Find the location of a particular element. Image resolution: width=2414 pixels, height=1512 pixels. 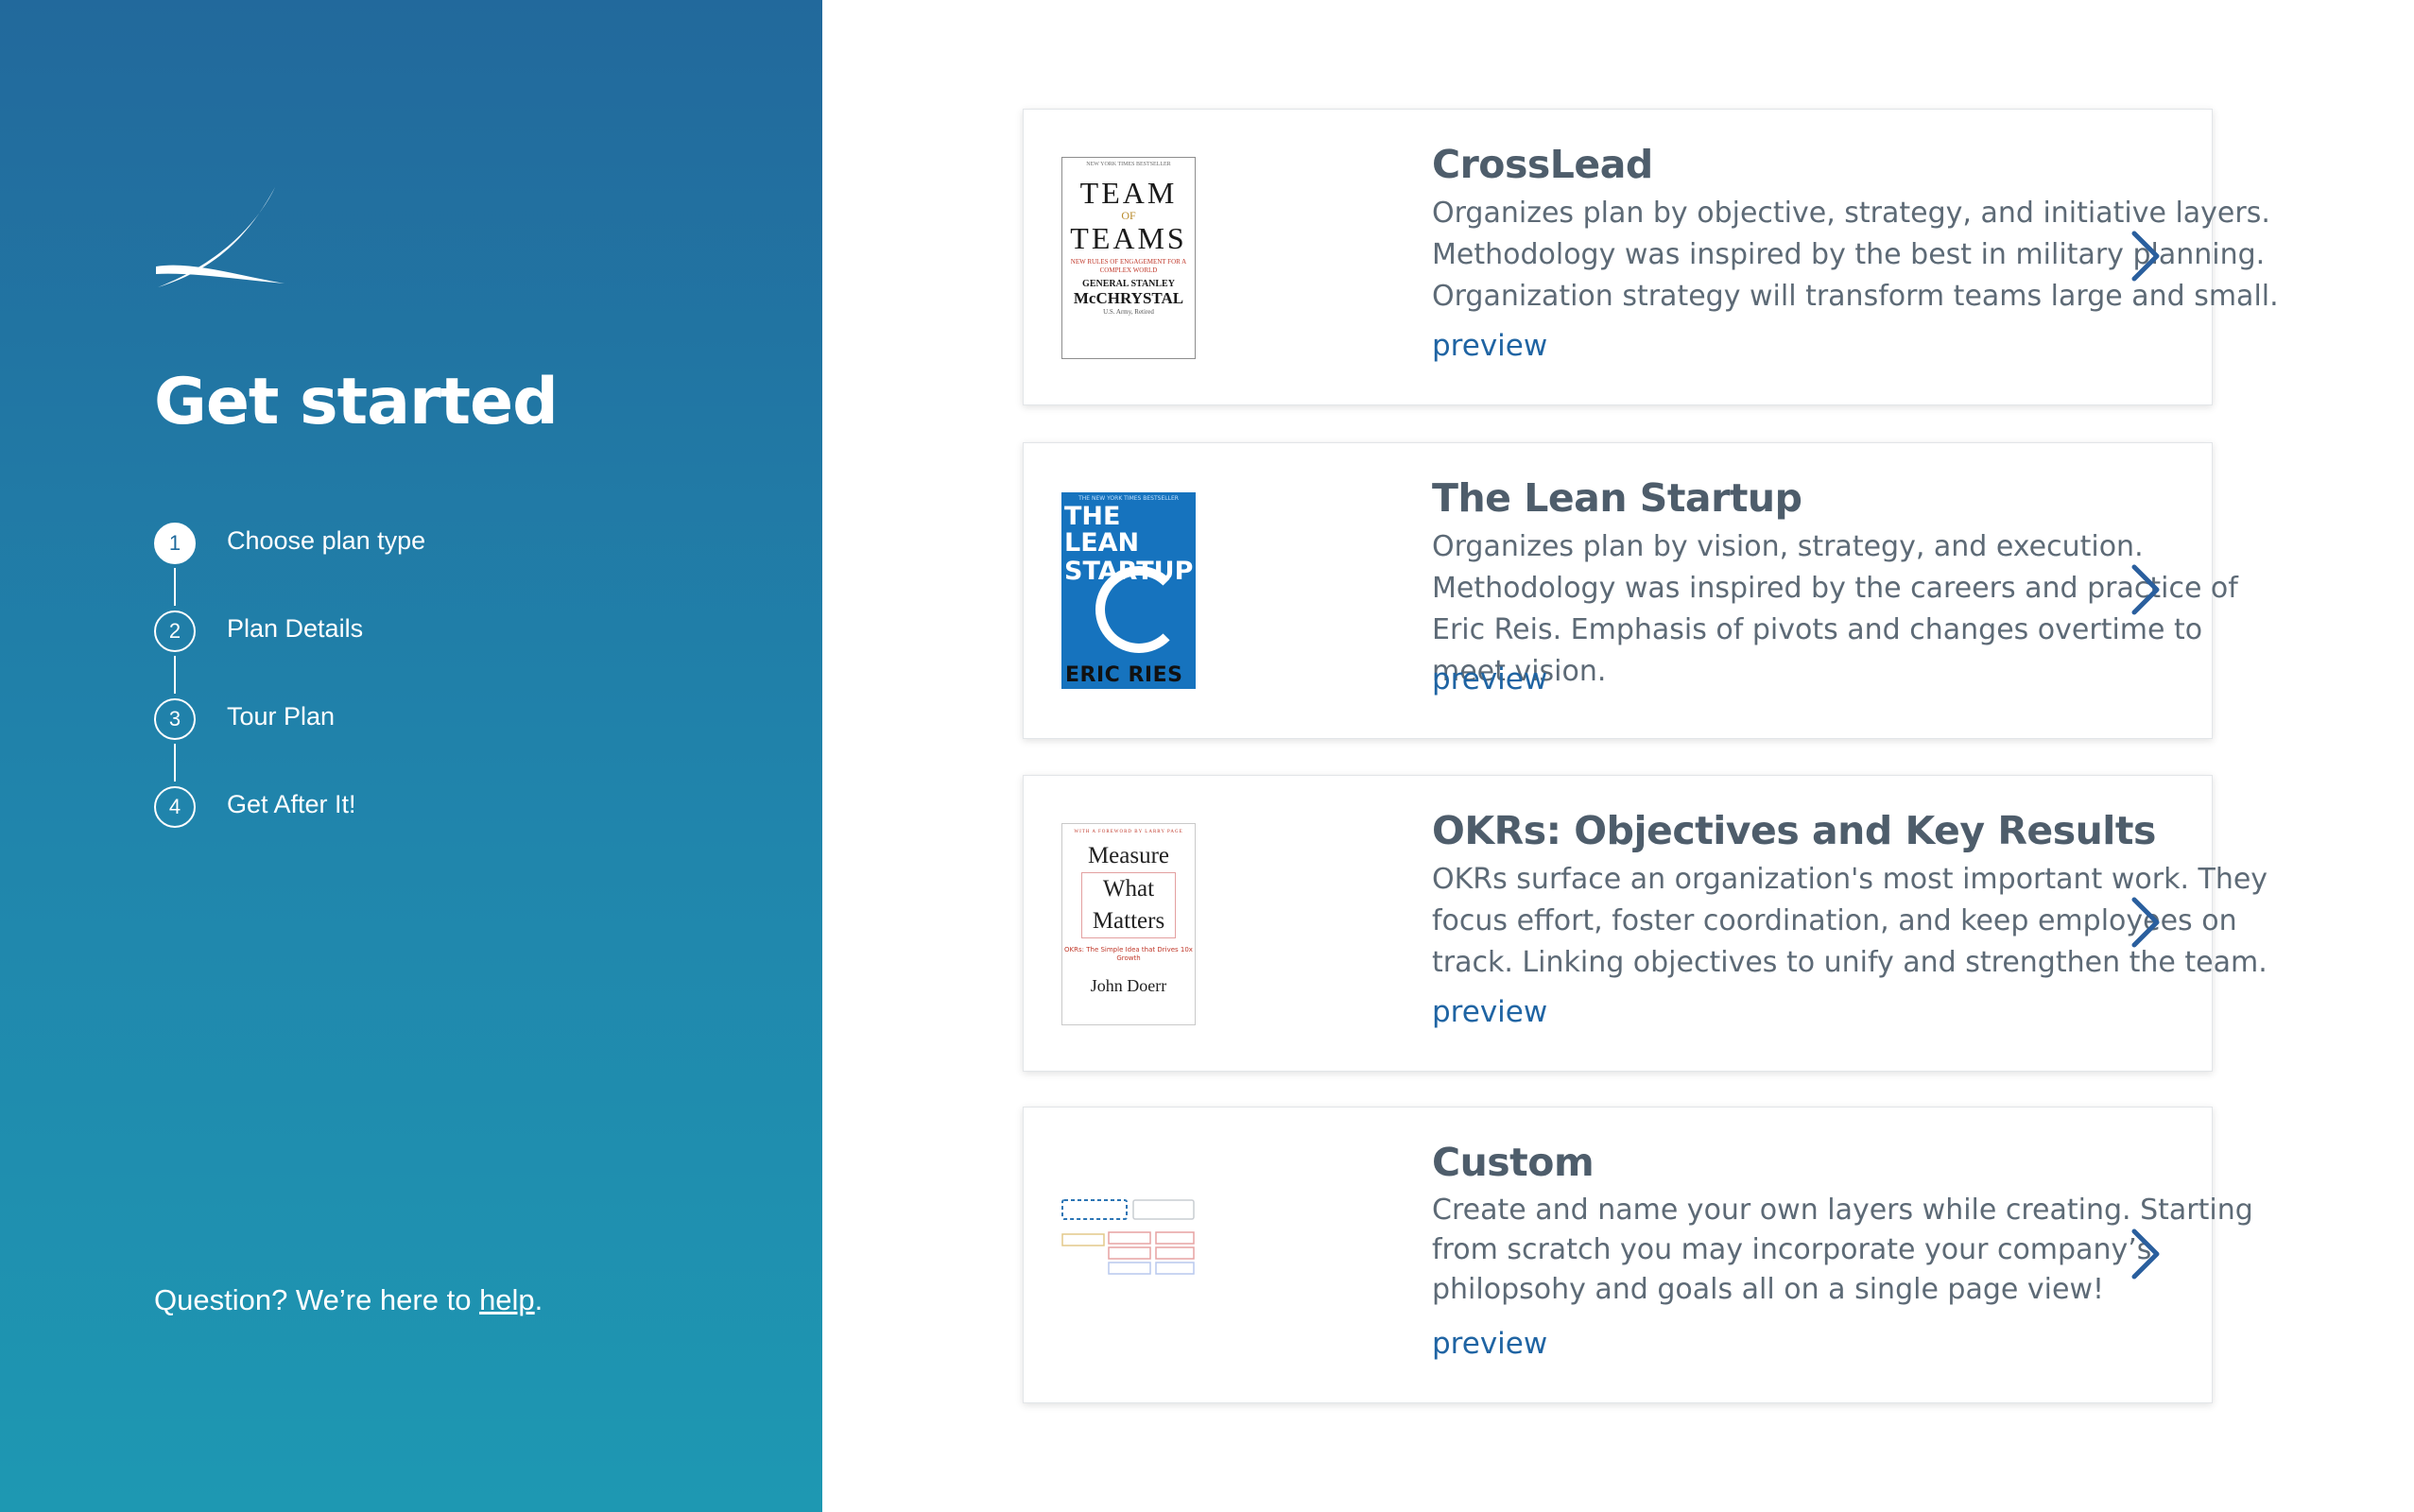

step-label: Plan Details is located at coordinates (295, 628).